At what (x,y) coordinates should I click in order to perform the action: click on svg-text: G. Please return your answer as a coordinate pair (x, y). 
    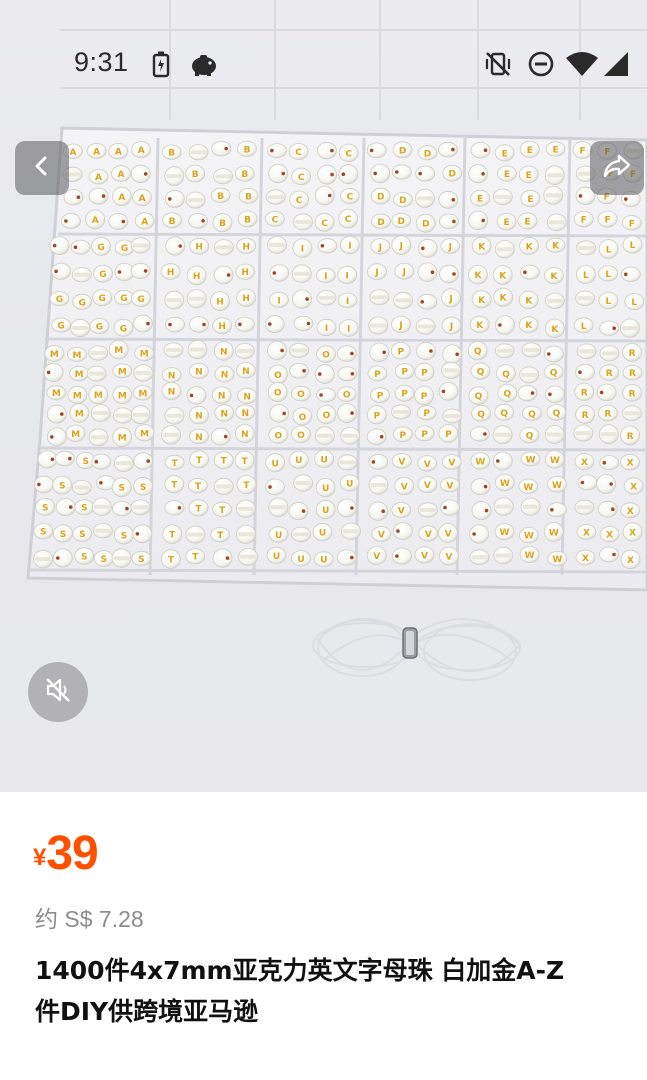
    Looking at the image, I should click on (123, 299).